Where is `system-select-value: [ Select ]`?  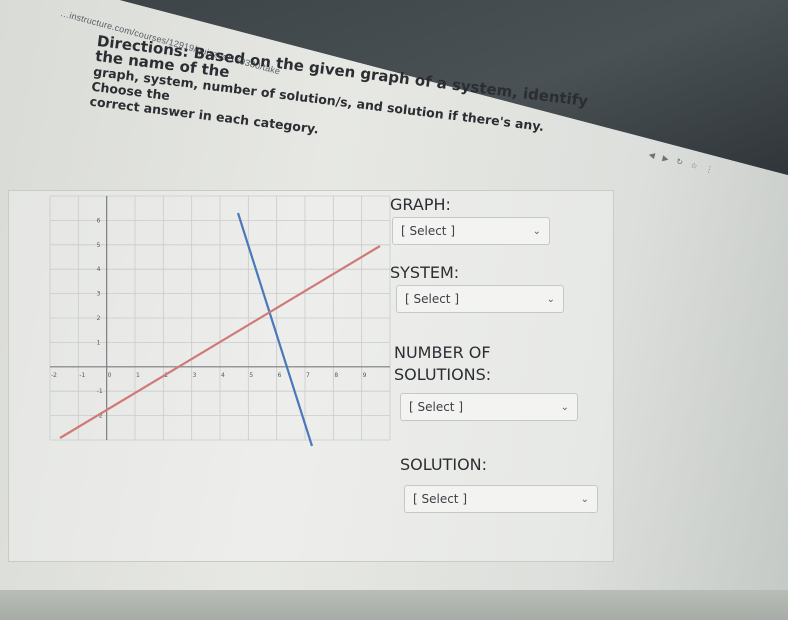
system-select-value: [ Select ] is located at coordinates (432, 299).